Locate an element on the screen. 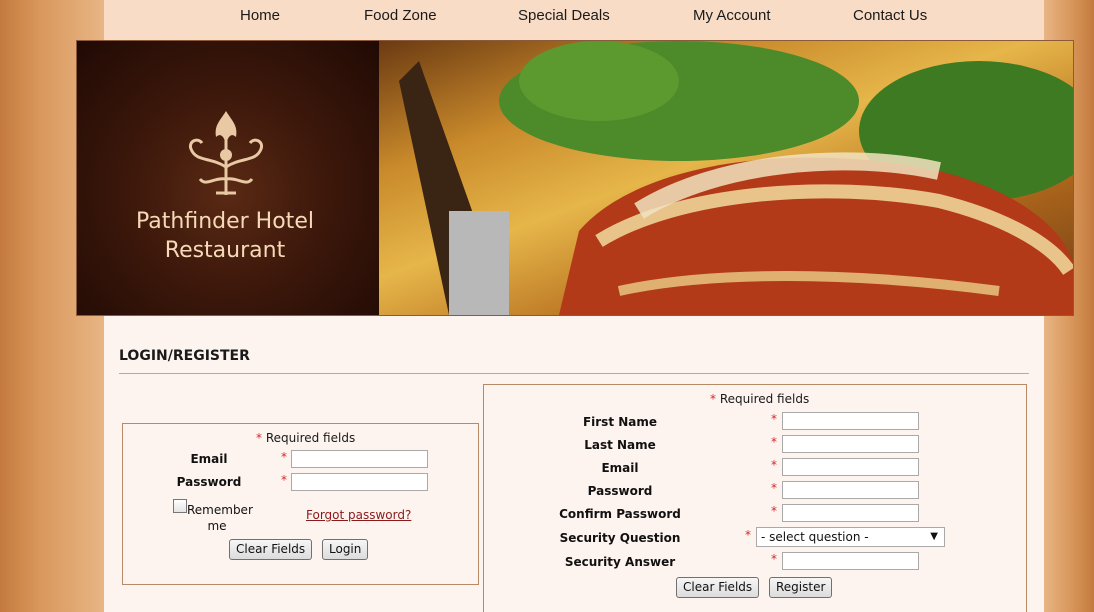  remember-me-label: Remember me is located at coordinates (220, 518).